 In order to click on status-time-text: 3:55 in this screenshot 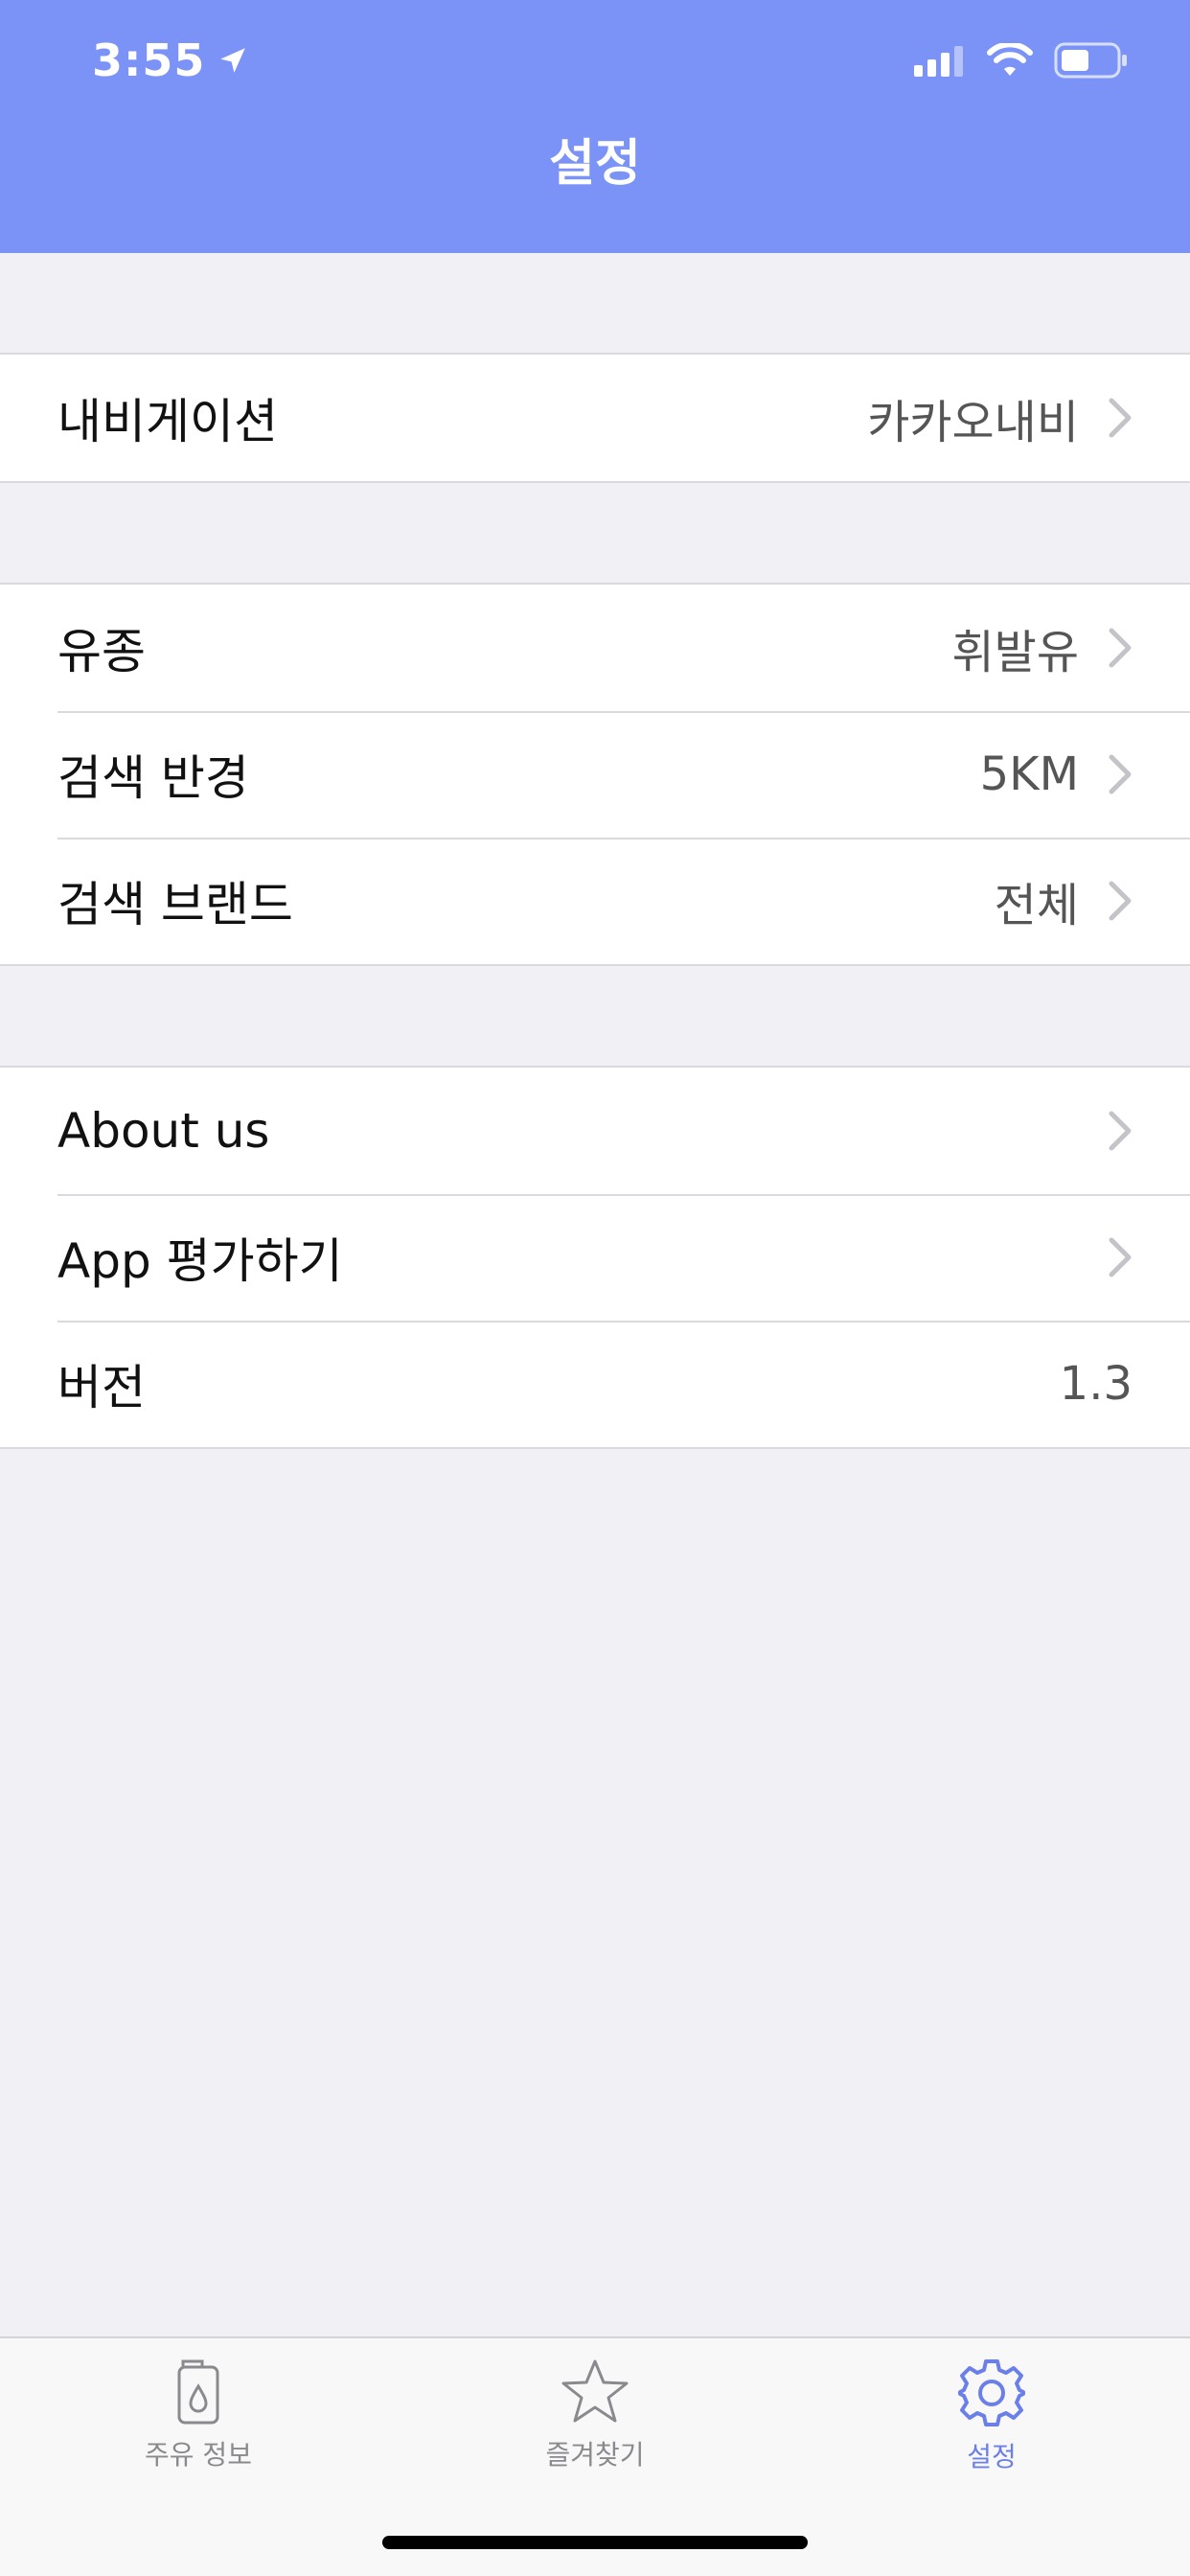, I will do `click(149, 60)`.